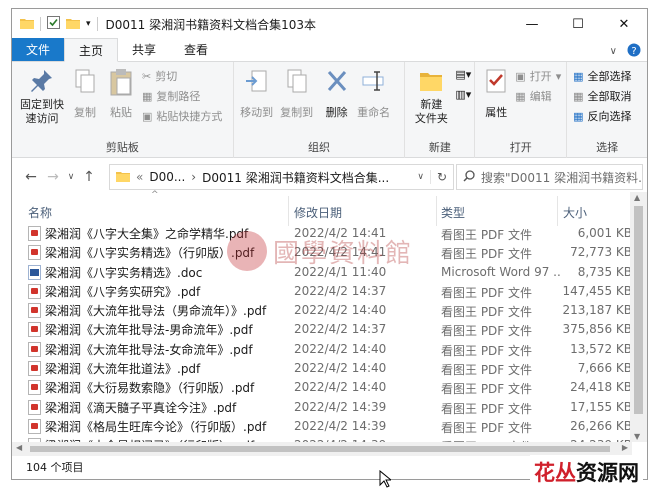 This screenshot has height=500, width=658. Describe the element at coordinates (441, 177) in the screenshot. I see `refresh-icon: ↻` at that location.